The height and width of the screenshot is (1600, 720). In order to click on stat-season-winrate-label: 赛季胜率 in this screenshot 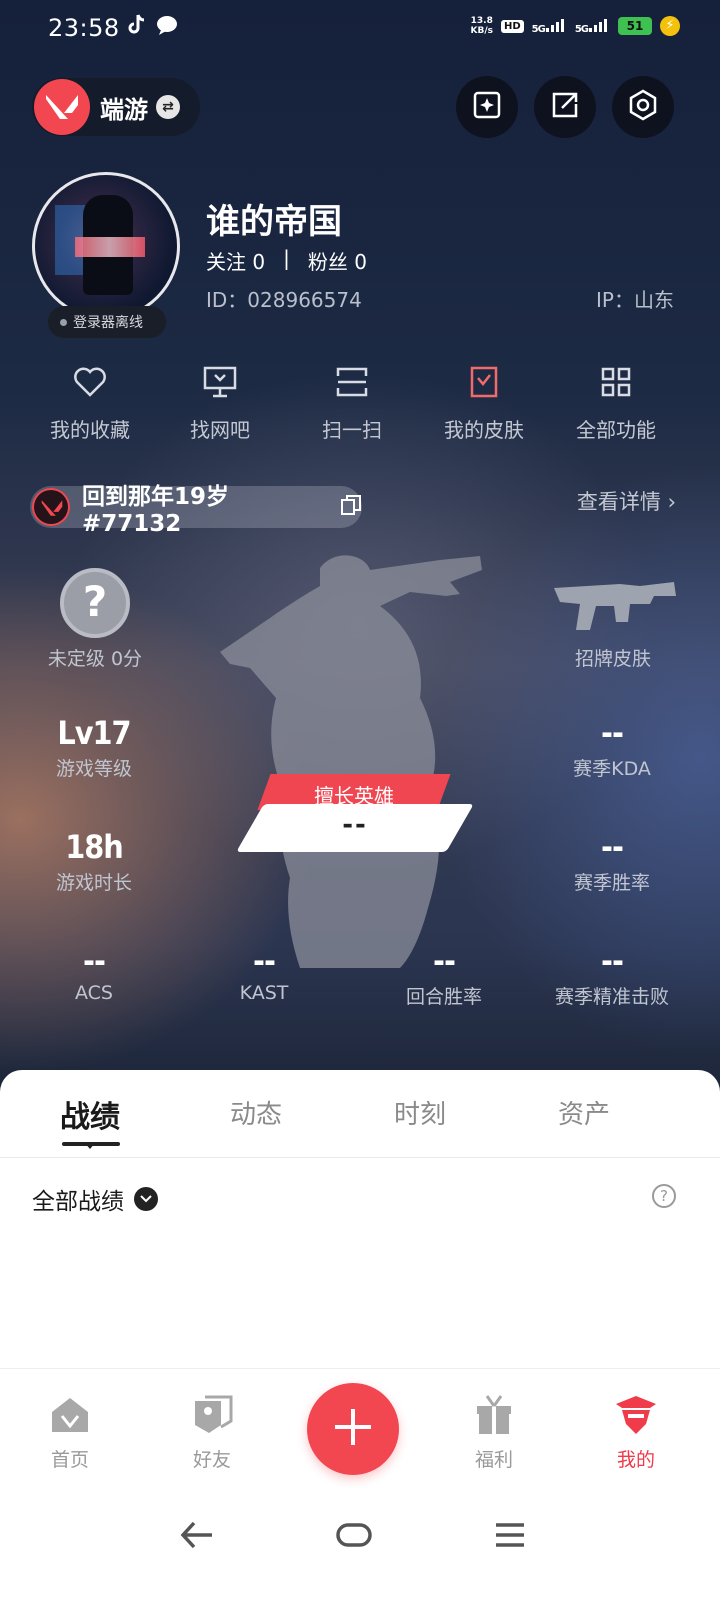, I will do `click(611, 883)`.